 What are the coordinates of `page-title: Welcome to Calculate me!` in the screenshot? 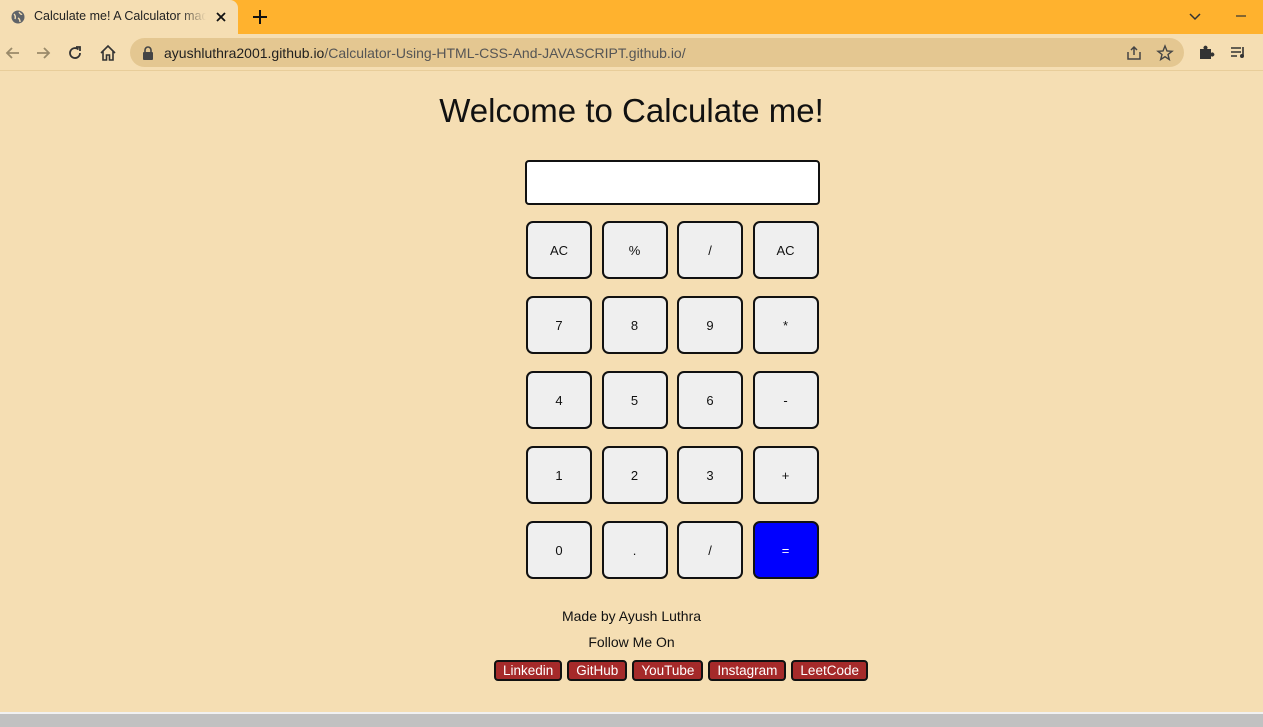 It's located at (631, 110).